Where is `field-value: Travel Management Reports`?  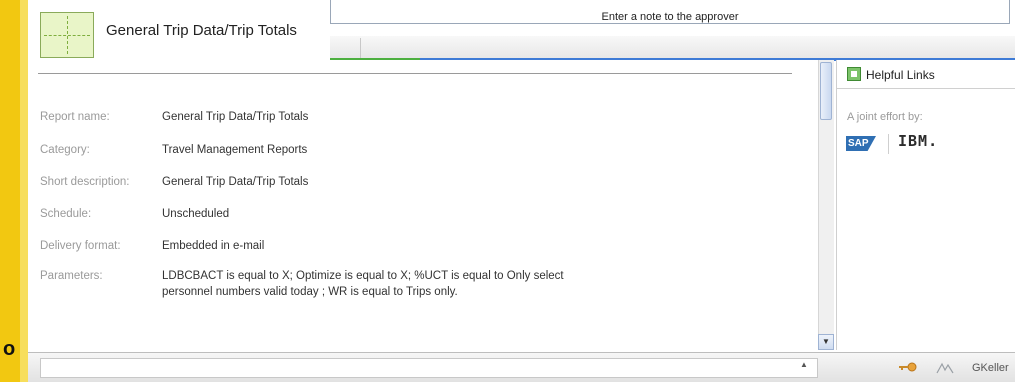 field-value: Travel Management Reports is located at coordinates (235, 150).